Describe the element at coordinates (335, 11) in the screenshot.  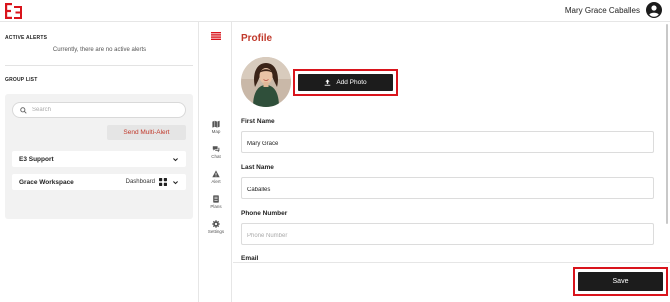
I see `top-bar: Mary Grace Caballes` at that location.